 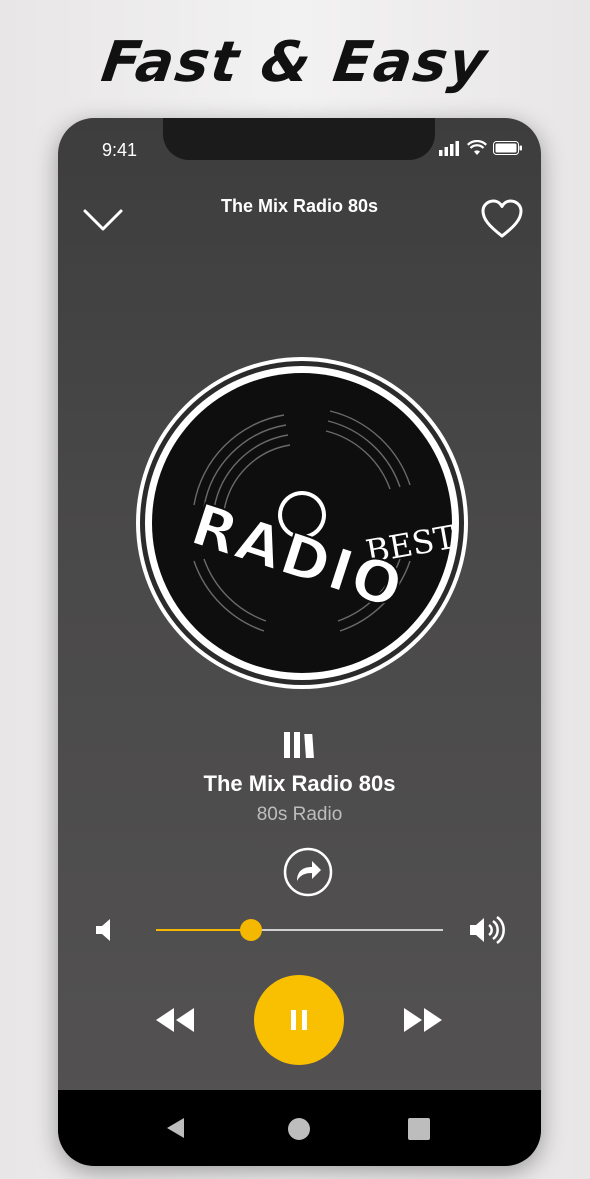 I want to click on station-subtitle: 80s Radio, so click(x=299, y=814).